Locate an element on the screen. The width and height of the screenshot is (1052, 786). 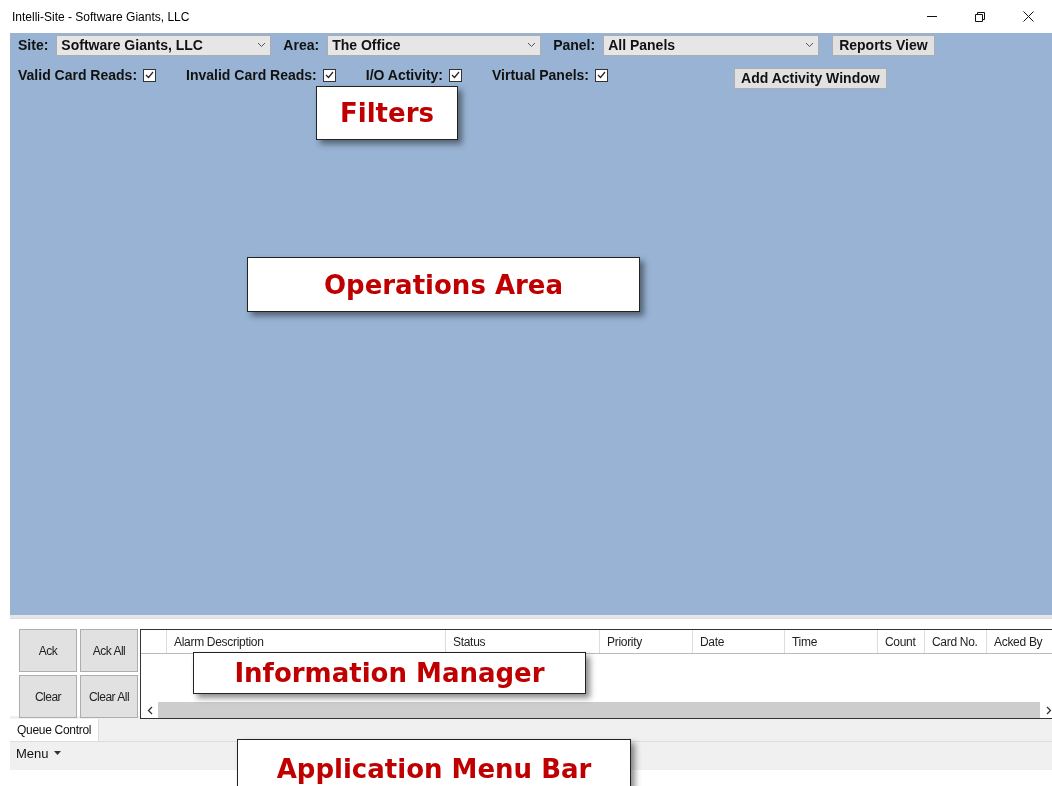
minimize-icon is located at coordinates (932, 16).